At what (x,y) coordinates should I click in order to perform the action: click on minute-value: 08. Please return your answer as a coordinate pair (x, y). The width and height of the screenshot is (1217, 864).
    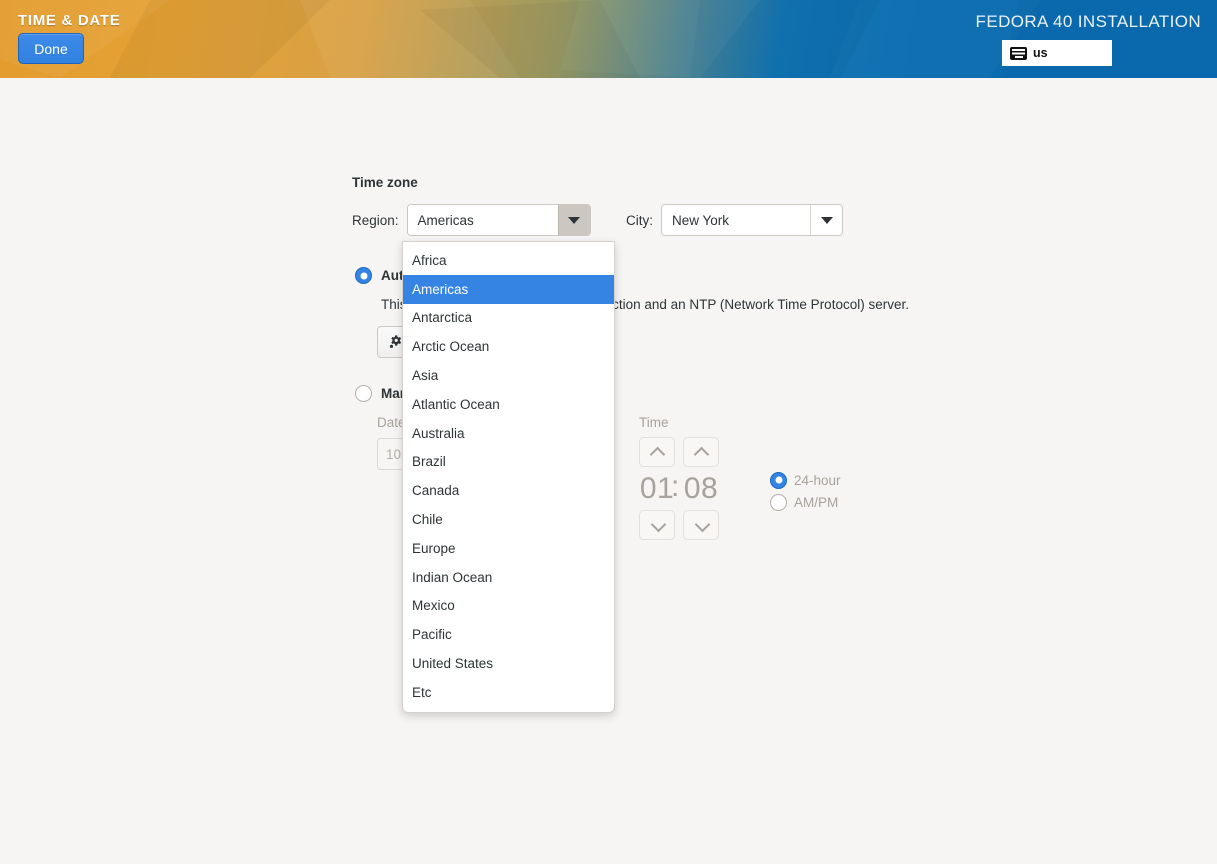
    Looking at the image, I should click on (701, 488).